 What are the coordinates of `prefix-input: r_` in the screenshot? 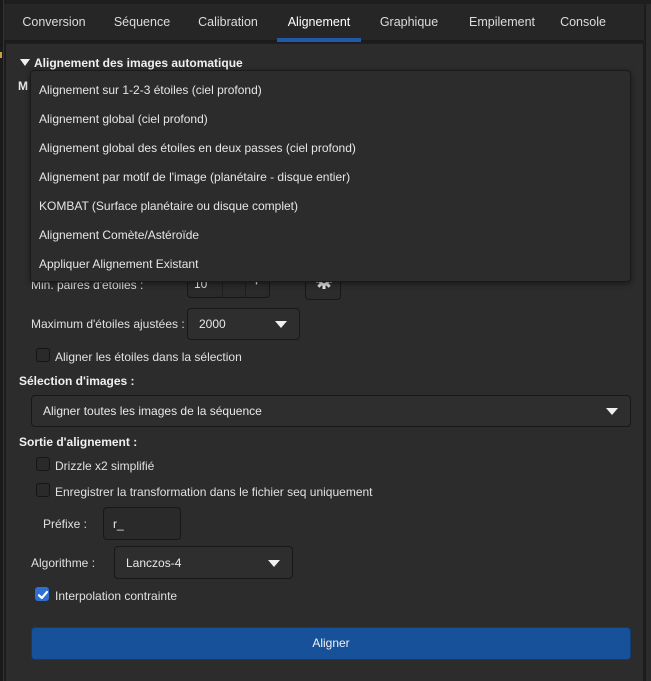 It's located at (142, 523).